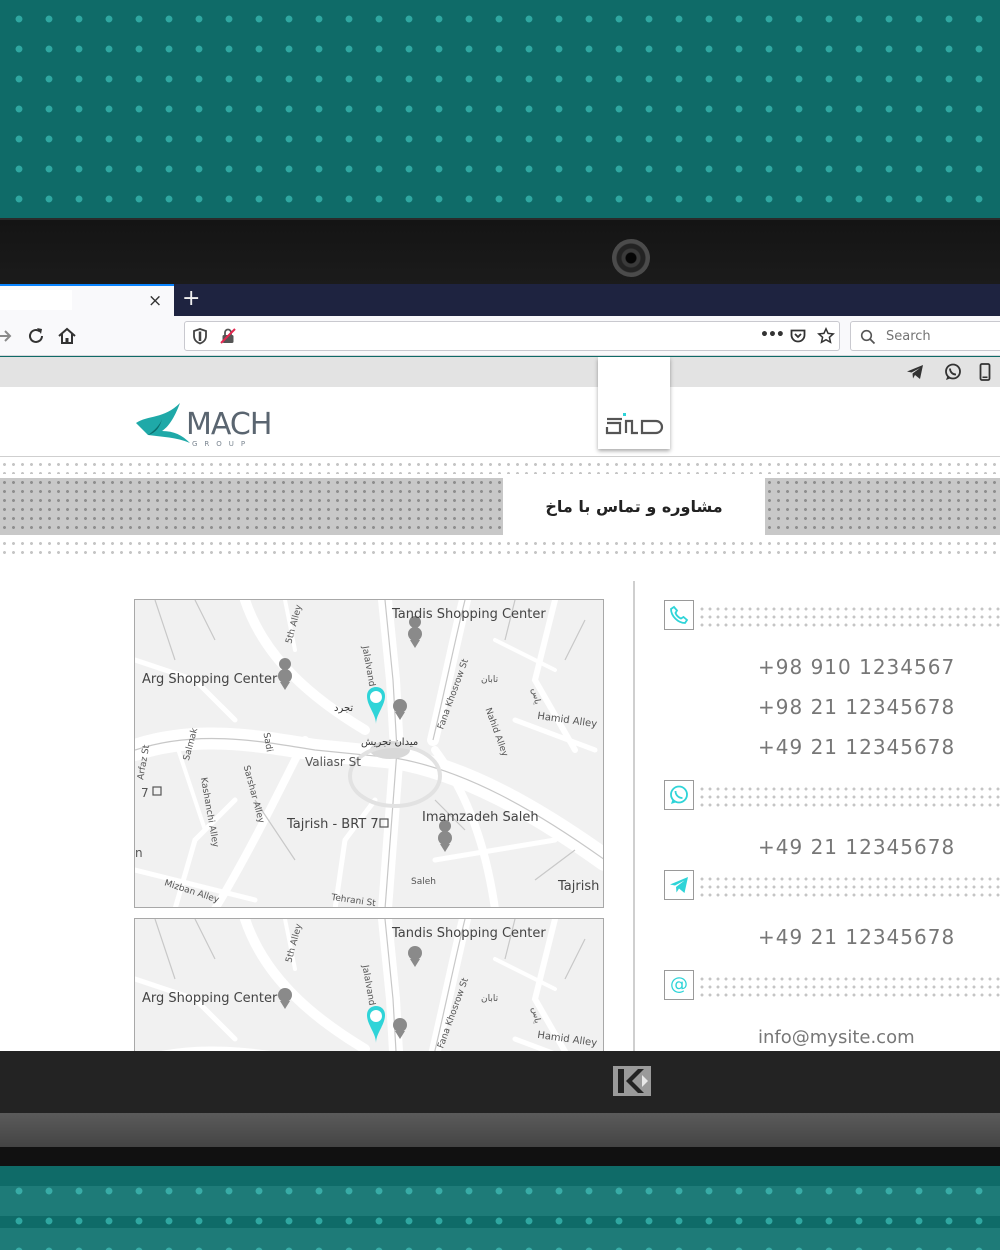 The image size is (1000, 1250). I want to click on webcam-icon, so click(631, 258).